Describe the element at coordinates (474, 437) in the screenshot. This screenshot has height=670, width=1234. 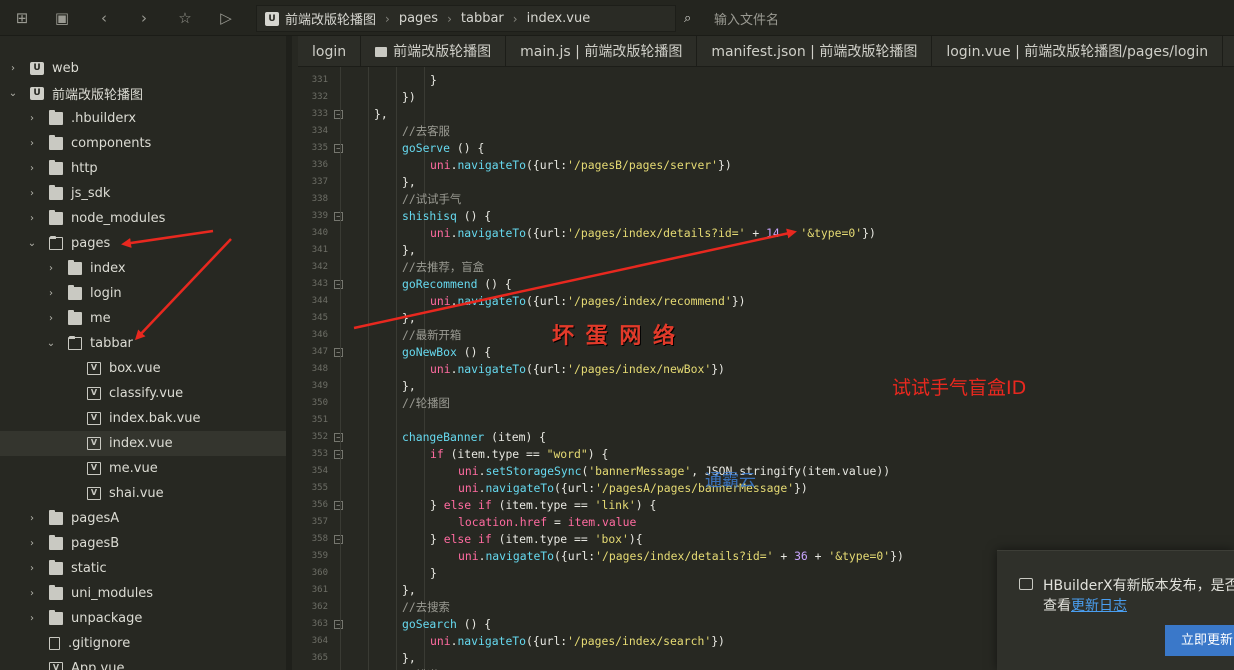
I see `code-line: changeBanner (item) {` at that location.